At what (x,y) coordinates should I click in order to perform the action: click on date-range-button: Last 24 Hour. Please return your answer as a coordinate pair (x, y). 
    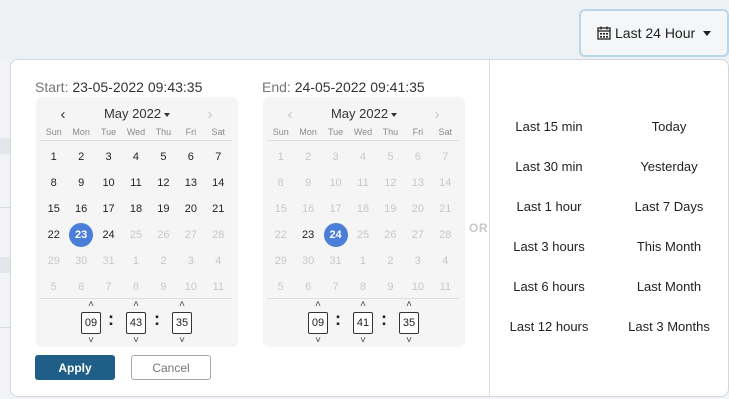
    Looking at the image, I should click on (654, 33).